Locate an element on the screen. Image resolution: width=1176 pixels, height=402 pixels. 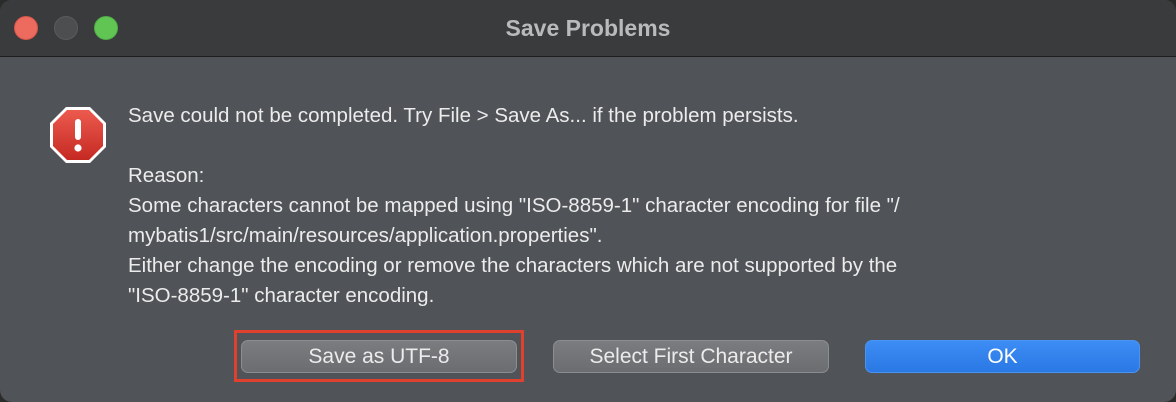
title-bar: Save Problems is located at coordinates (588, 28).